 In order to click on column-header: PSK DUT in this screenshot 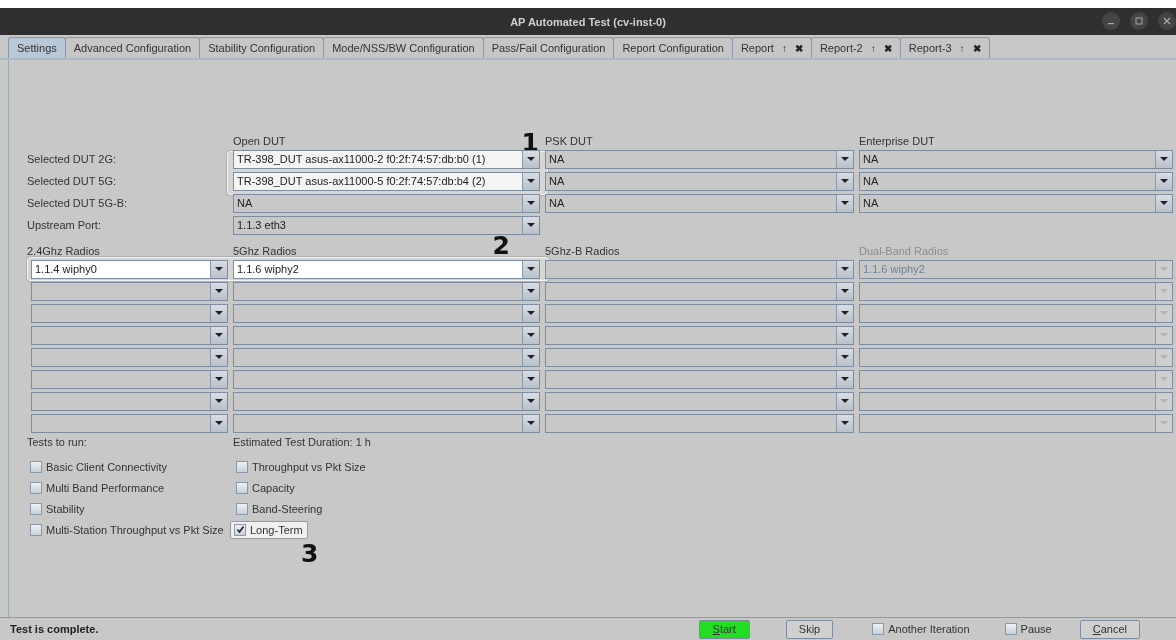, I will do `click(569, 141)`.